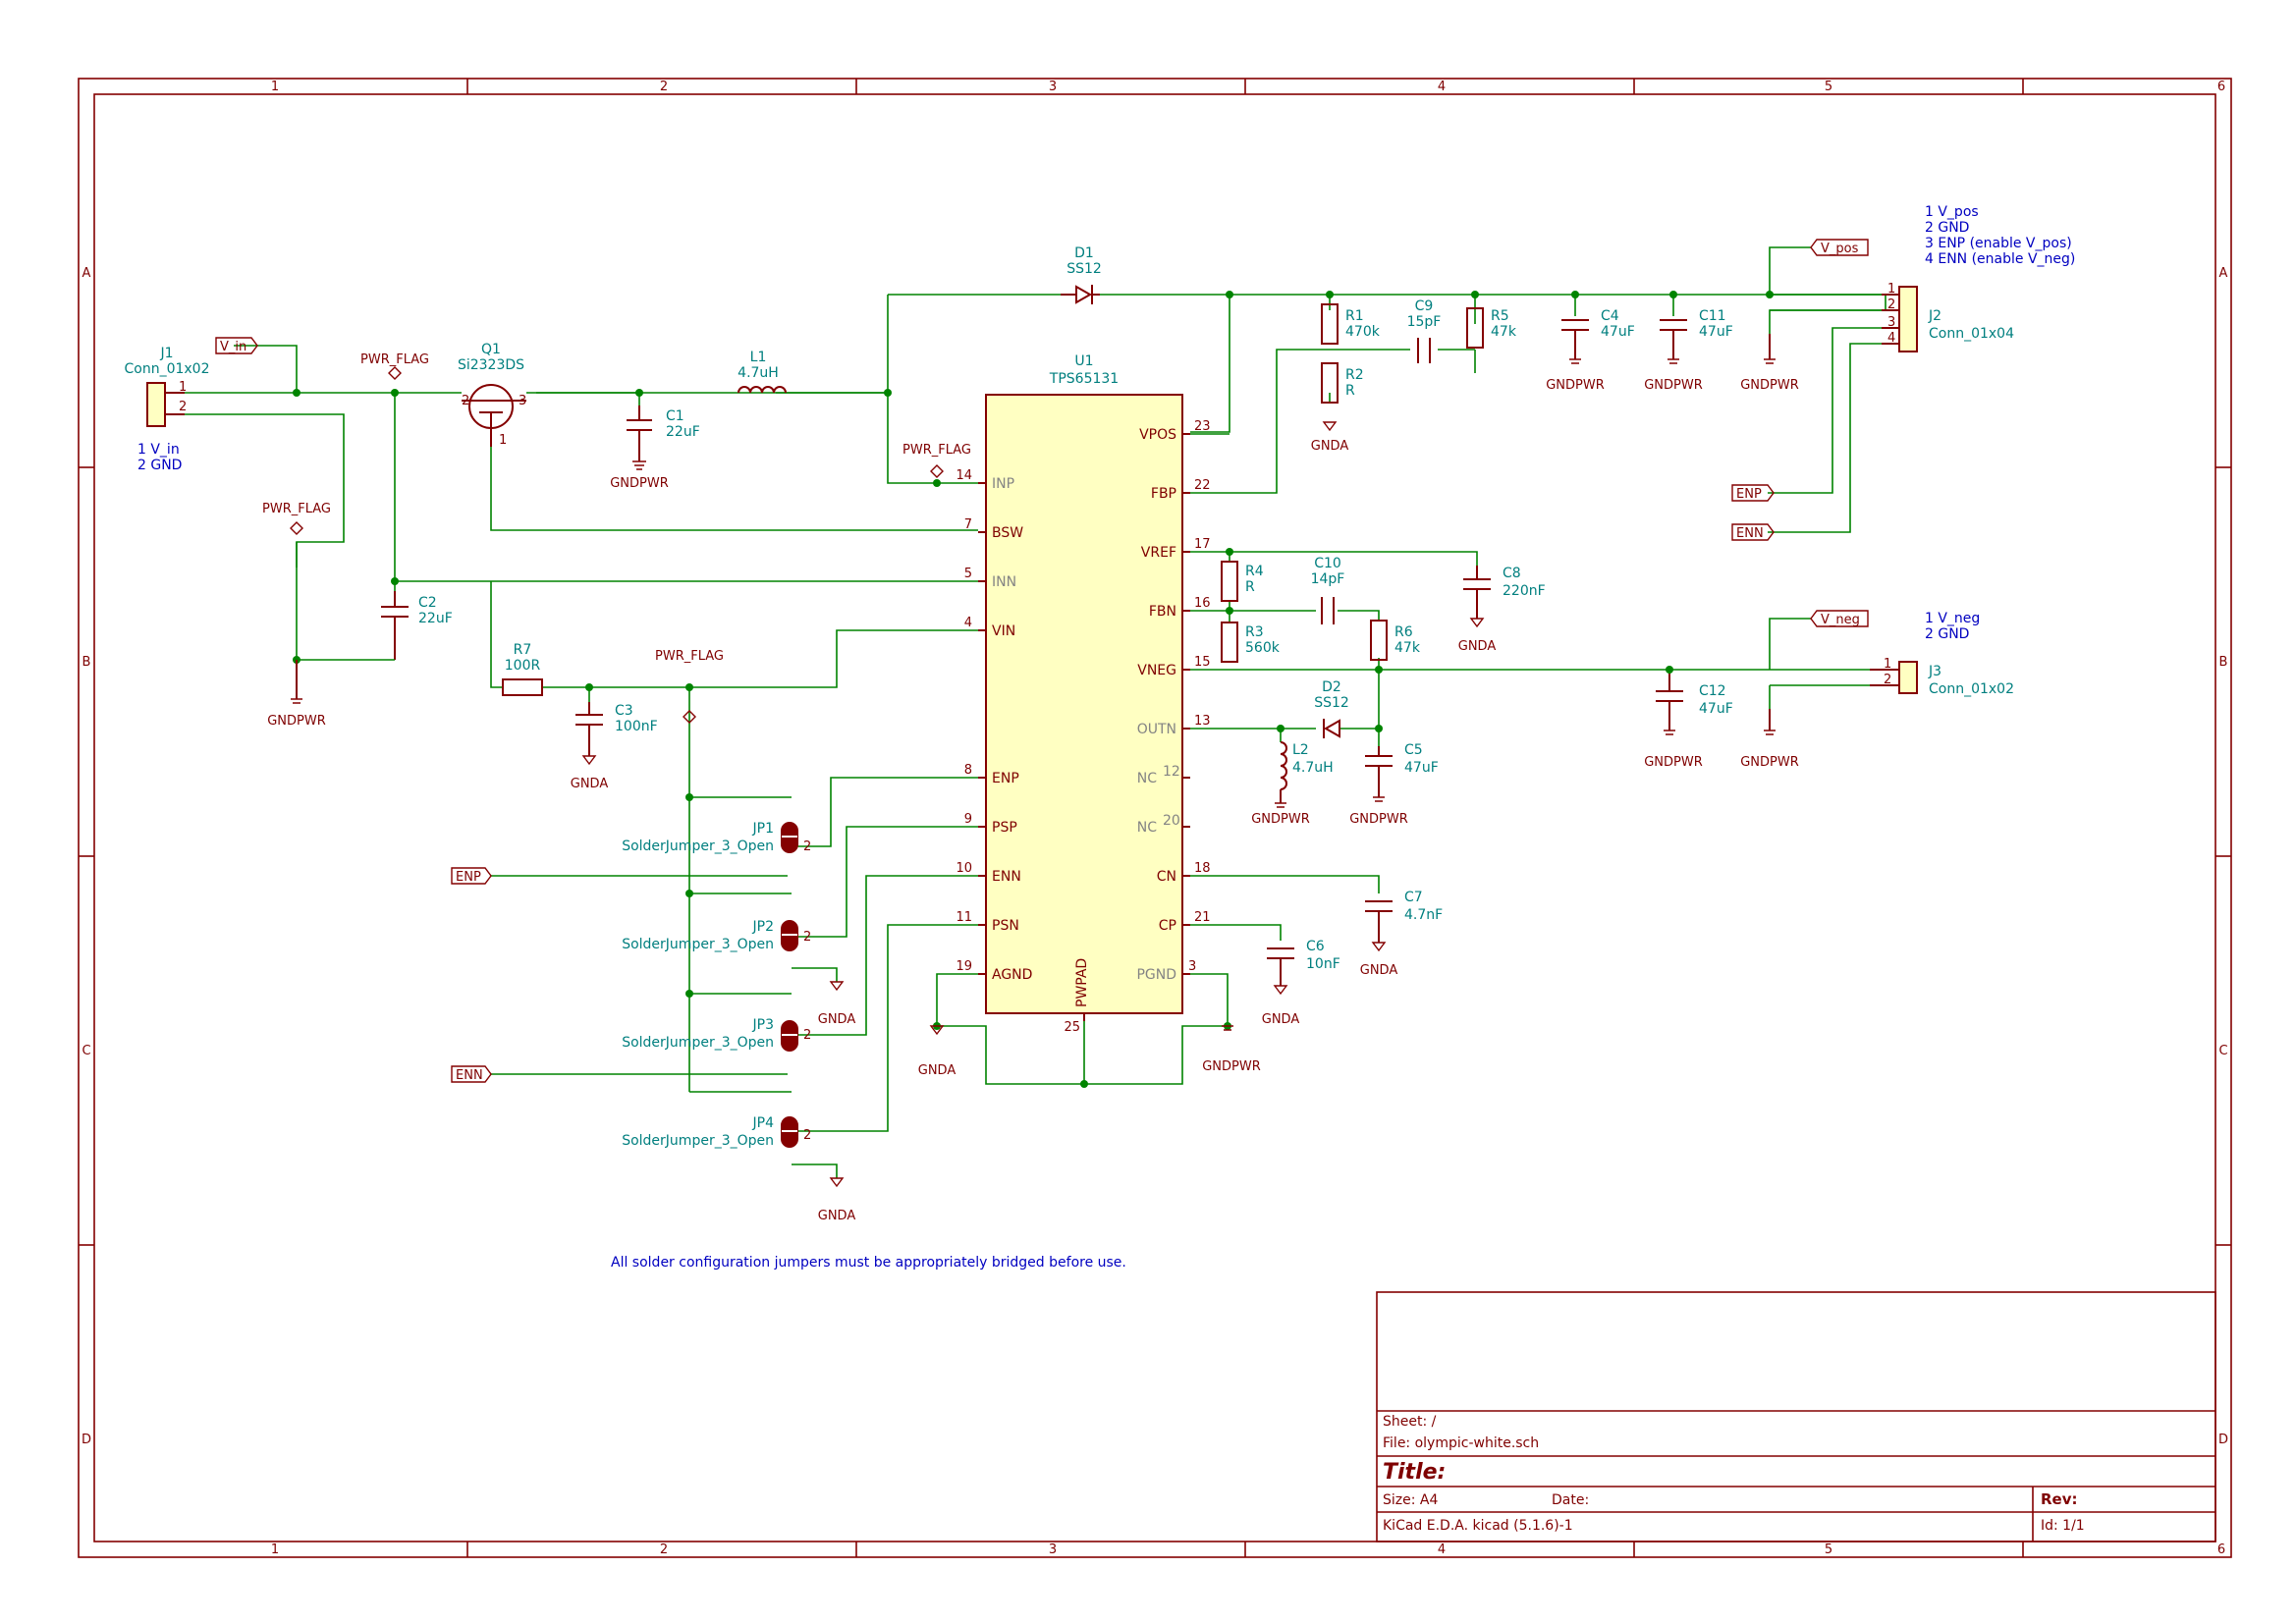  Describe the element at coordinates (1947, 228) in the screenshot. I see `j2-desc-2: 2 GND` at that location.